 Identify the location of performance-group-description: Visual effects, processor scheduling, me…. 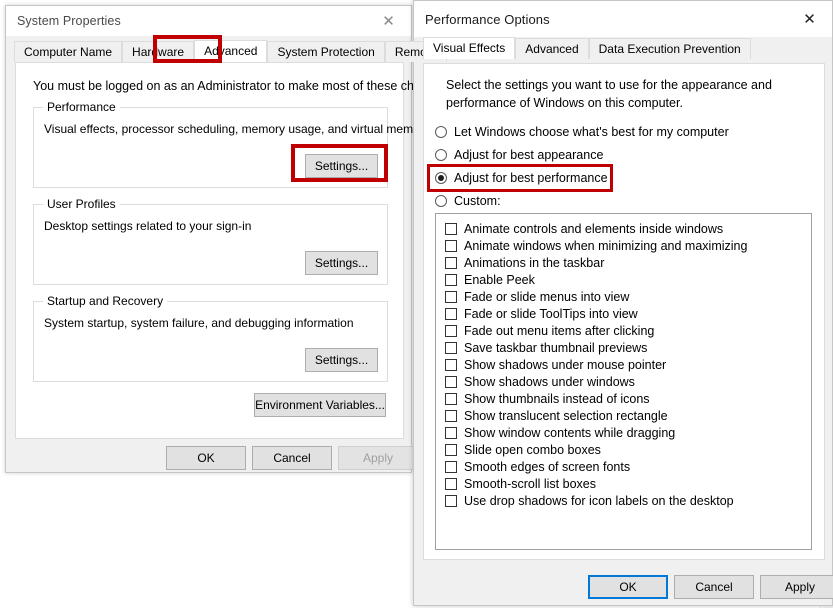
(237, 129).